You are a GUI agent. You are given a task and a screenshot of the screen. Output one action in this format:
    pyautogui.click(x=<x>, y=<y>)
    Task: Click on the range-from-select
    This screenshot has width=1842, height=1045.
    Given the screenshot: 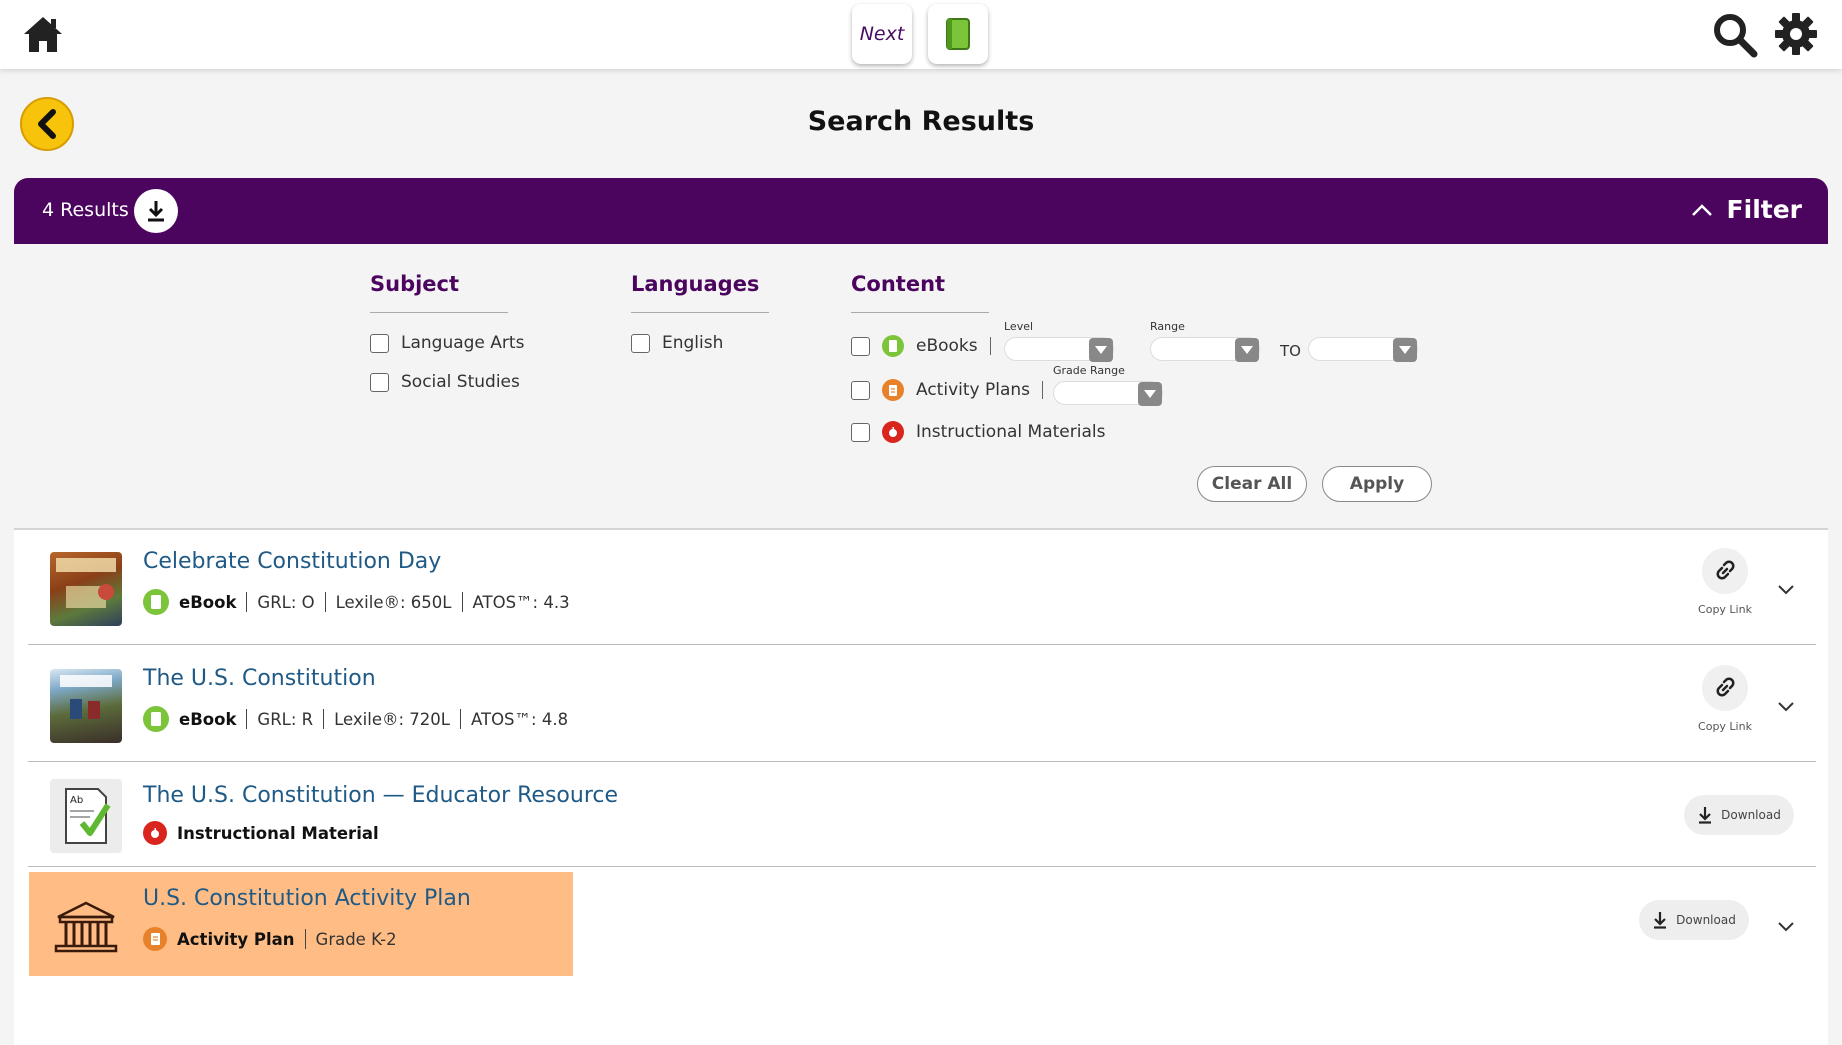 What is the action you would take?
    pyautogui.click(x=1205, y=349)
    